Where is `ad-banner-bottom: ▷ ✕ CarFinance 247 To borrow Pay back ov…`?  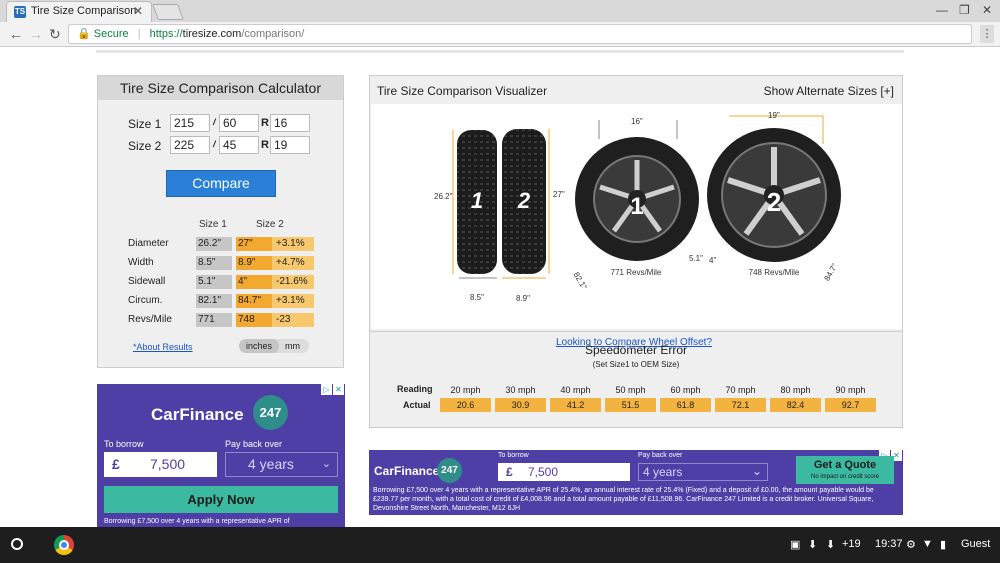 ad-banner-bottom: ▷ ✕ CarFinance 247 To borrow Pay back ov… is located at coordinates (636, 482).